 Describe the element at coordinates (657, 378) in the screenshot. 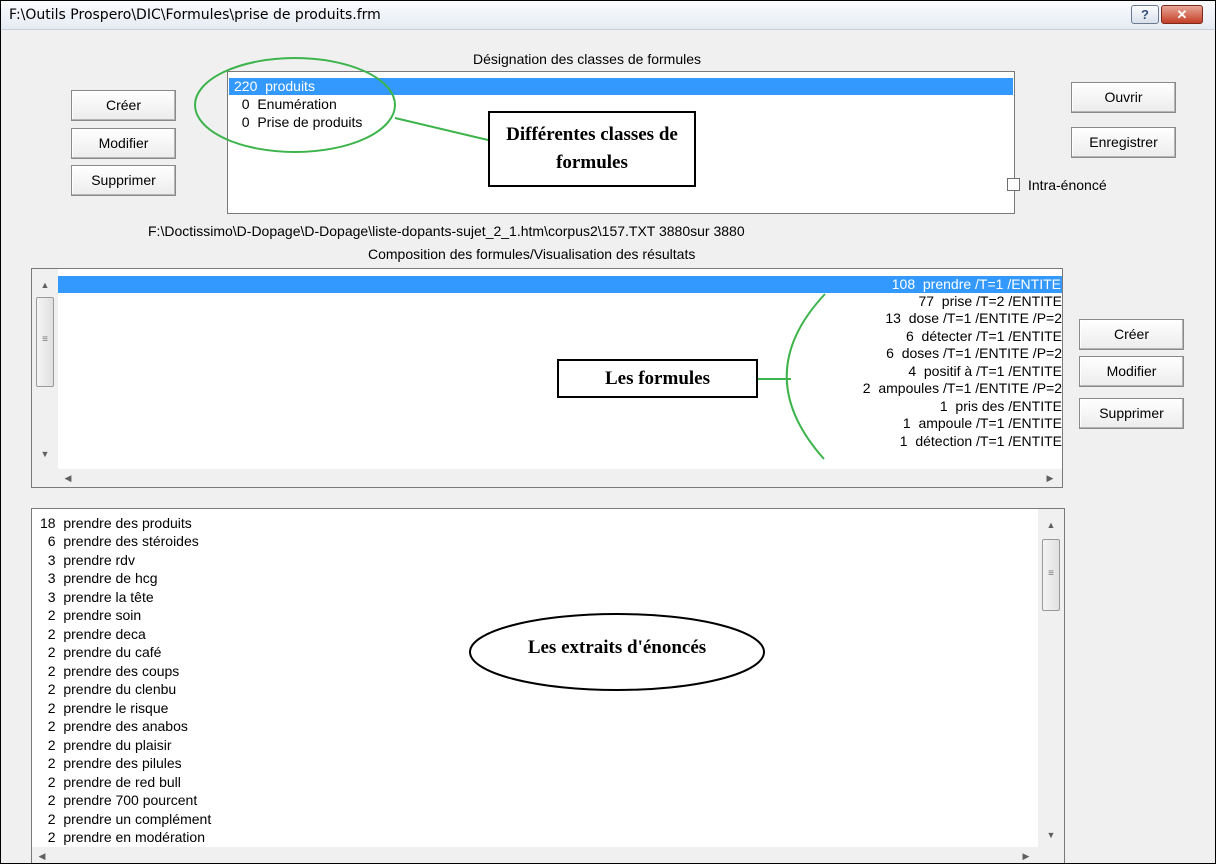

I see `formulas-callout: Les formules` at that location.